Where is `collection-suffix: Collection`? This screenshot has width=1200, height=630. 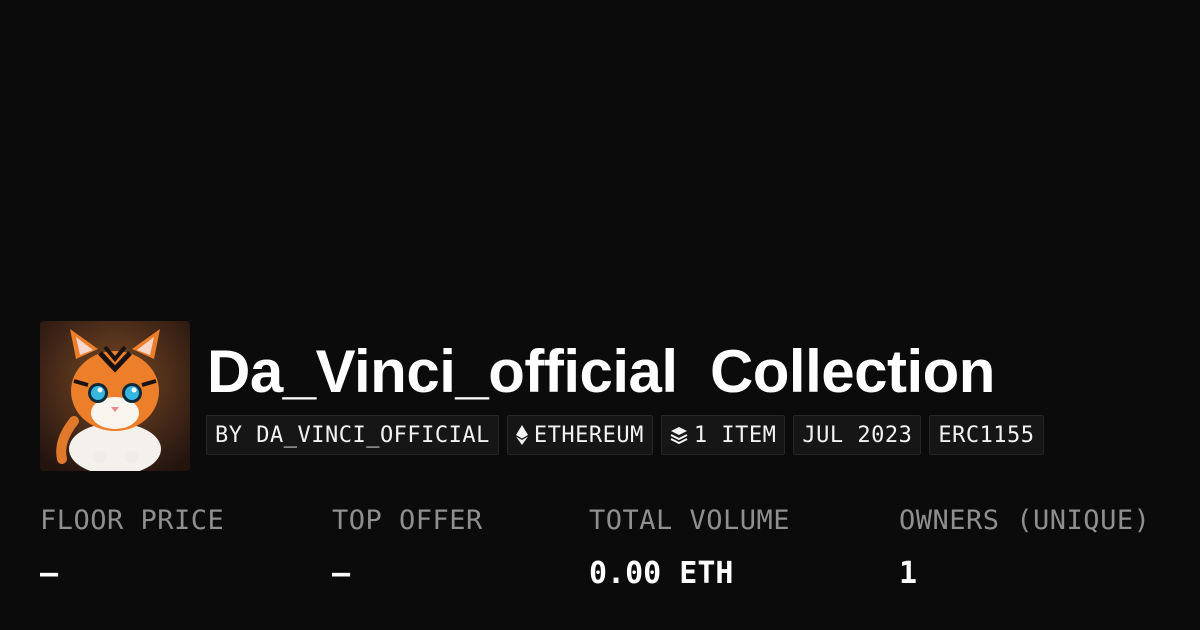
collection-suffix: Collection is located at coordinates (852, 371).